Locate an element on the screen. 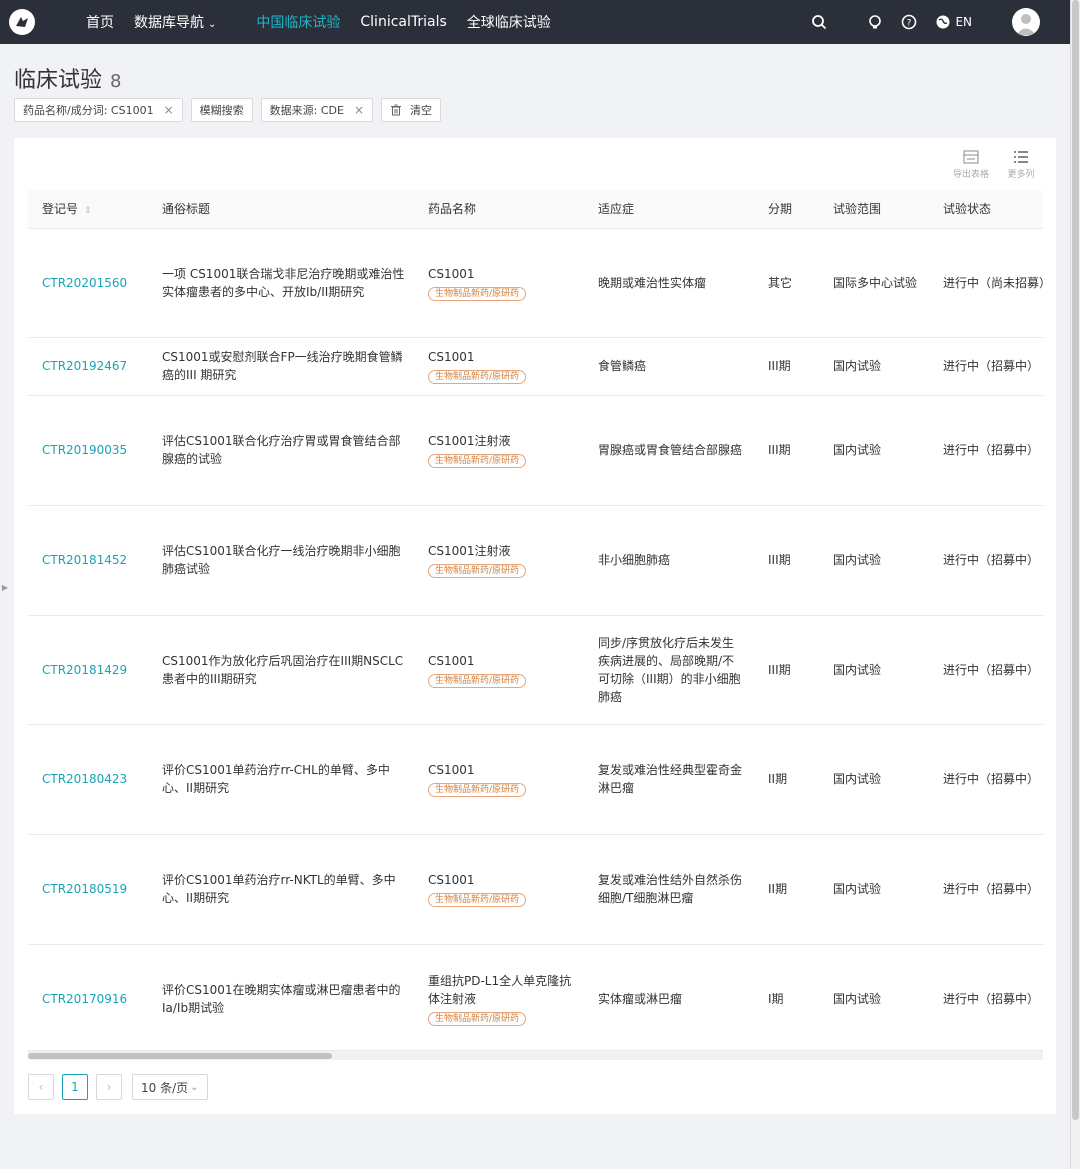 This screenshot has height=1169, width=1080. cell-registration: CTR20192467 is located at coordinates (88, 366).